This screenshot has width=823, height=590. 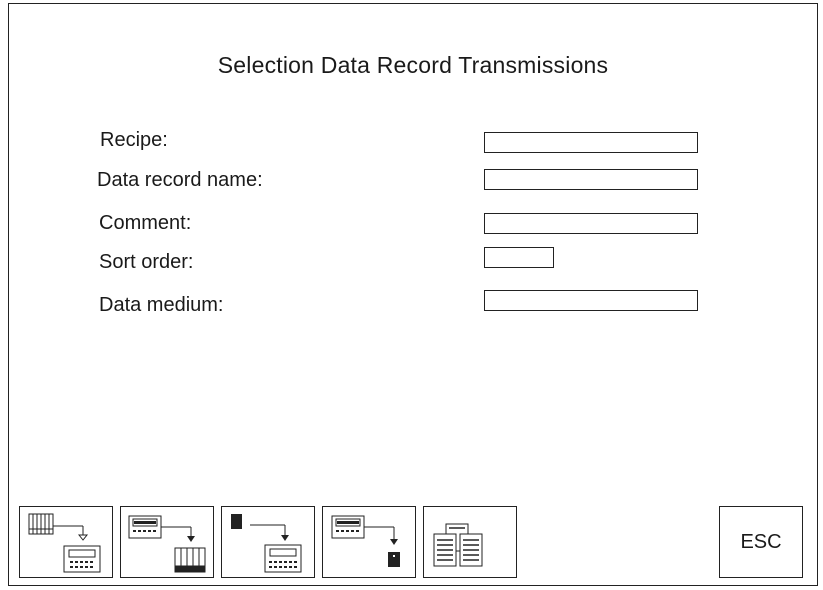 I want to click on panel-to-medium-transfer-icon, so click(x=365, y=541).